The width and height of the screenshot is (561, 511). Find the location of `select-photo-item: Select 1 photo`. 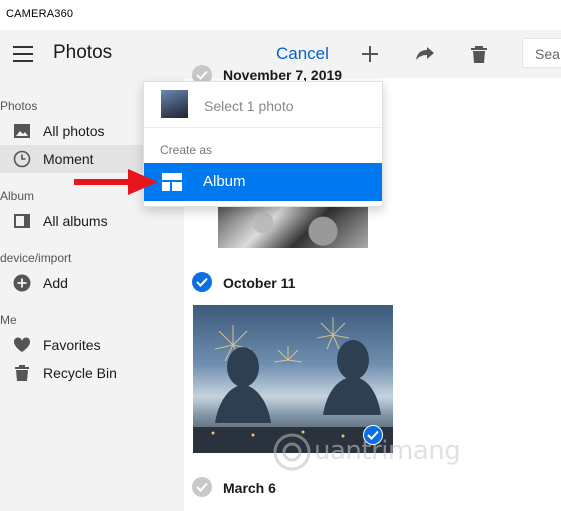

select-photo-item: Select 1 photo is located at coordinates (263, 105).